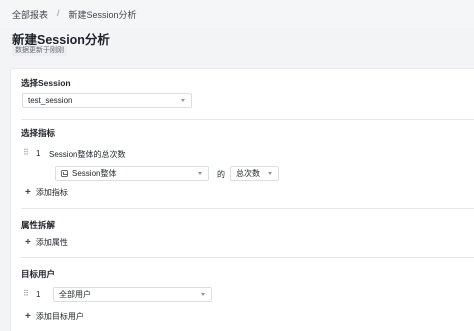 The image size is (474, 331). I want to click on add-metric-button: + 添加指标, so click(46, 192).